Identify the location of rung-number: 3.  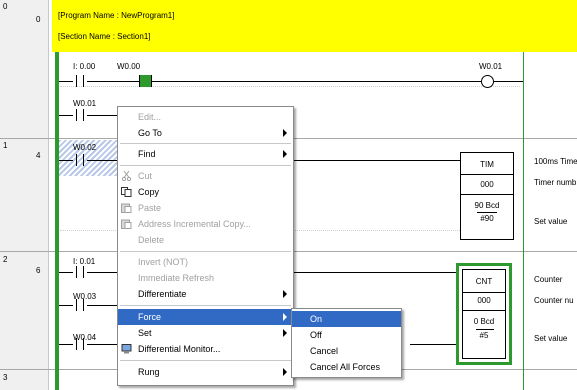
(5, 377).